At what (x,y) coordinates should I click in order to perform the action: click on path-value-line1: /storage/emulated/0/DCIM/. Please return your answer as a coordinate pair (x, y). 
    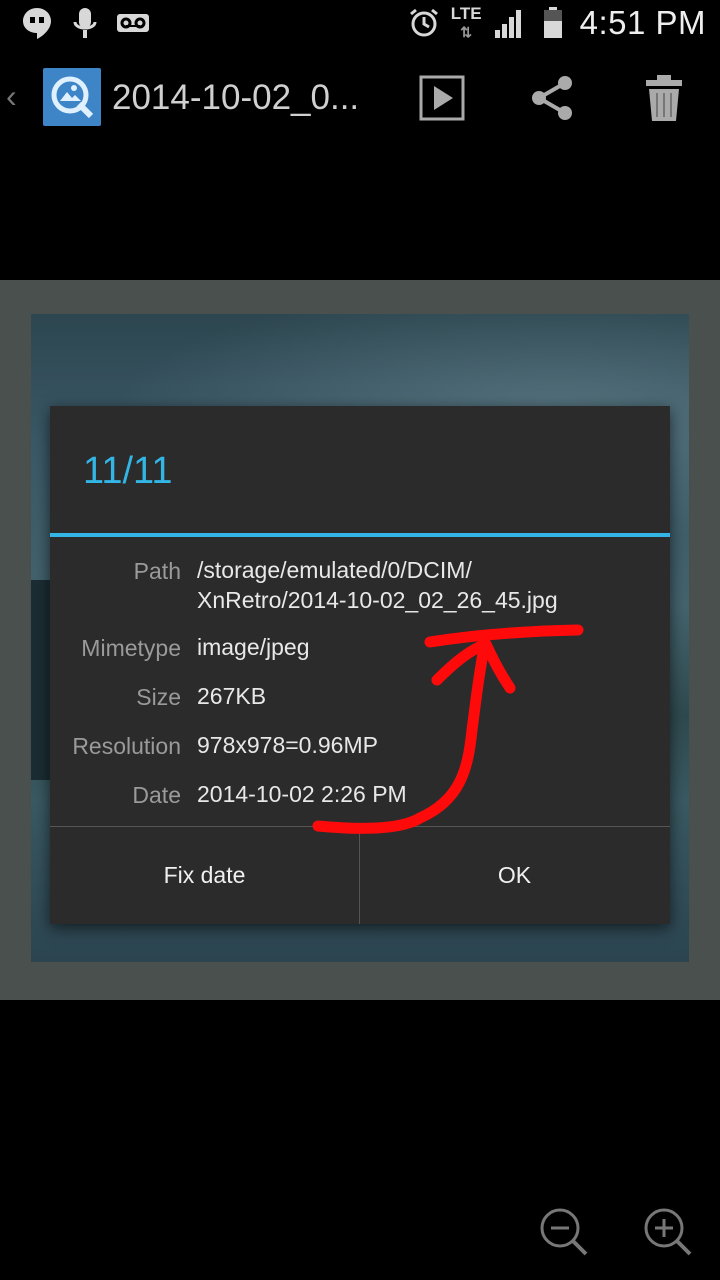
    Looking at the image, I should click on (334, 570).